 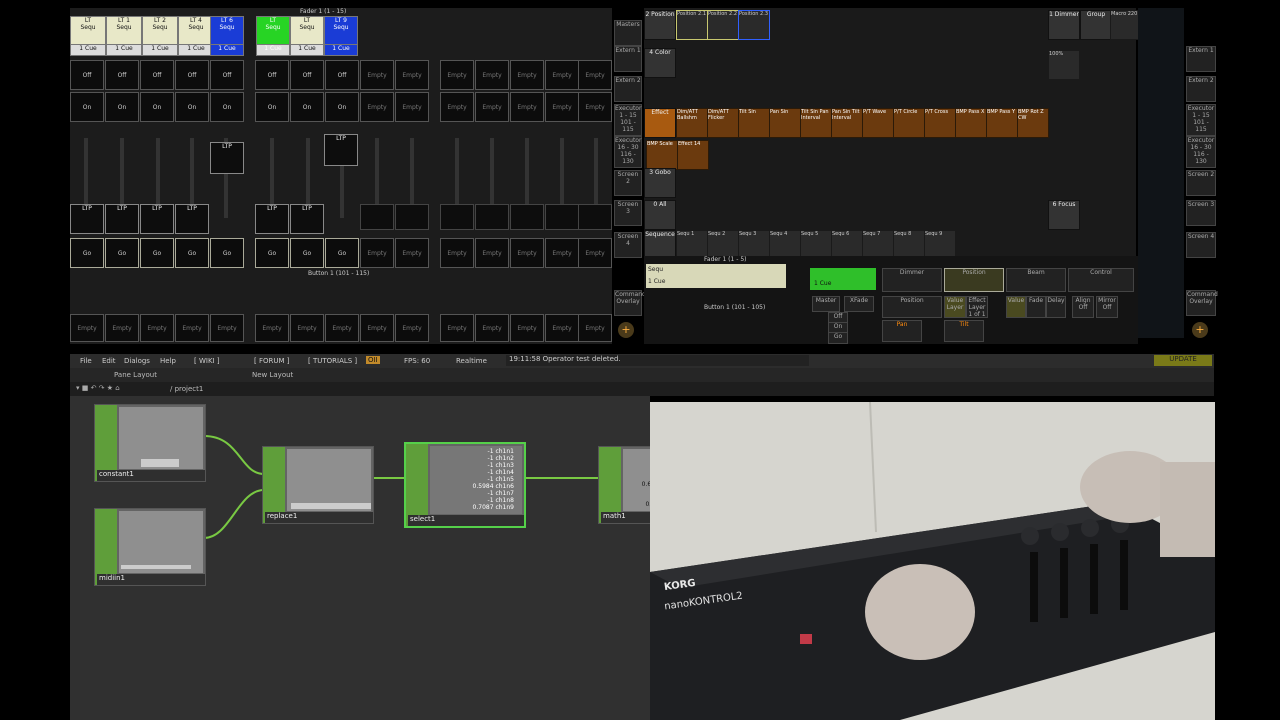 What do you see at coordinates (1183, 360) in the screenshot?
I see `update-button: UPDATE` at bounding box center [1183, 360].